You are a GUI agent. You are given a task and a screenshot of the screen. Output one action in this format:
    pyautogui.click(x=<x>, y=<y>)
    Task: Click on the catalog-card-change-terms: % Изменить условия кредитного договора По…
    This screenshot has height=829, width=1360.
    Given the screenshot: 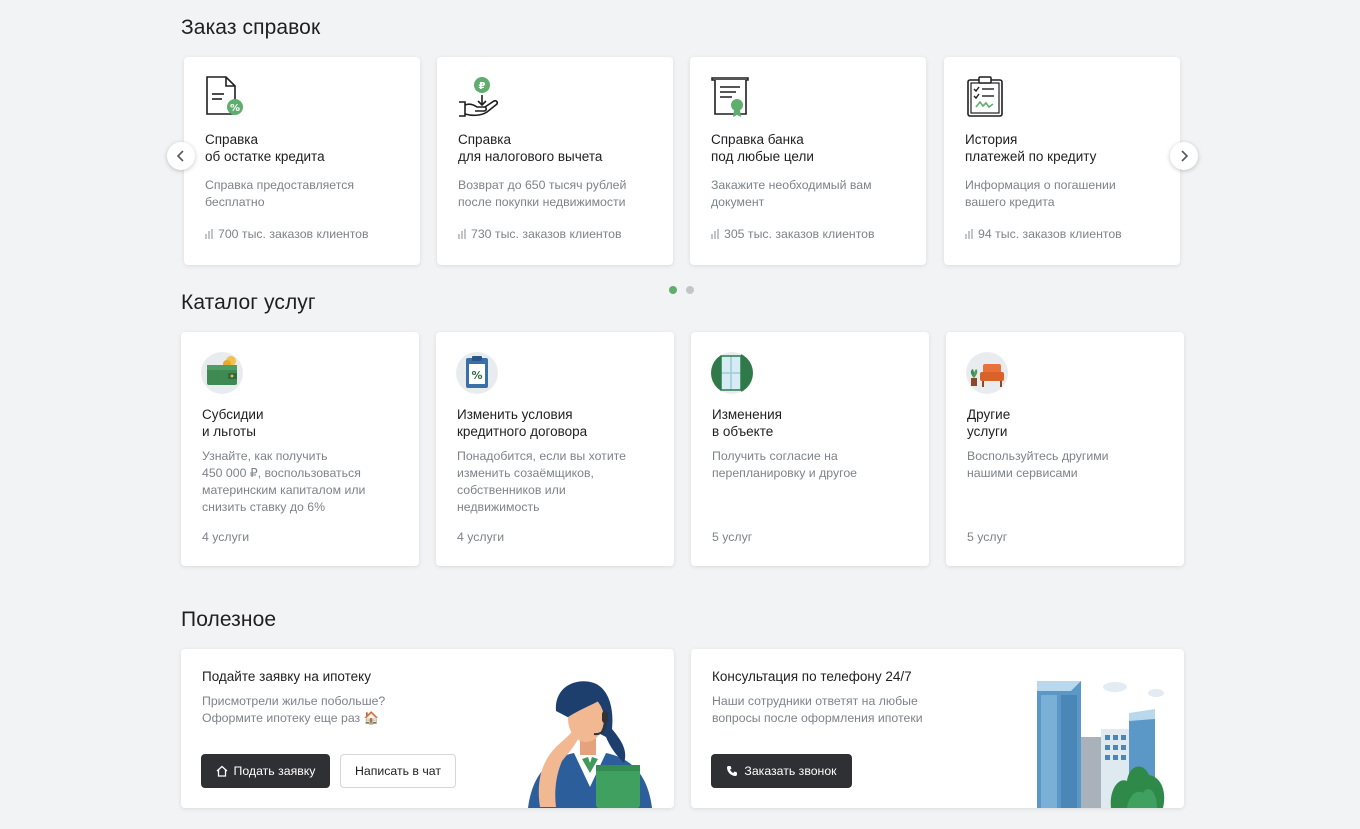 What is the action you would take?
    pyautogui.click(x=555, y=449)
    